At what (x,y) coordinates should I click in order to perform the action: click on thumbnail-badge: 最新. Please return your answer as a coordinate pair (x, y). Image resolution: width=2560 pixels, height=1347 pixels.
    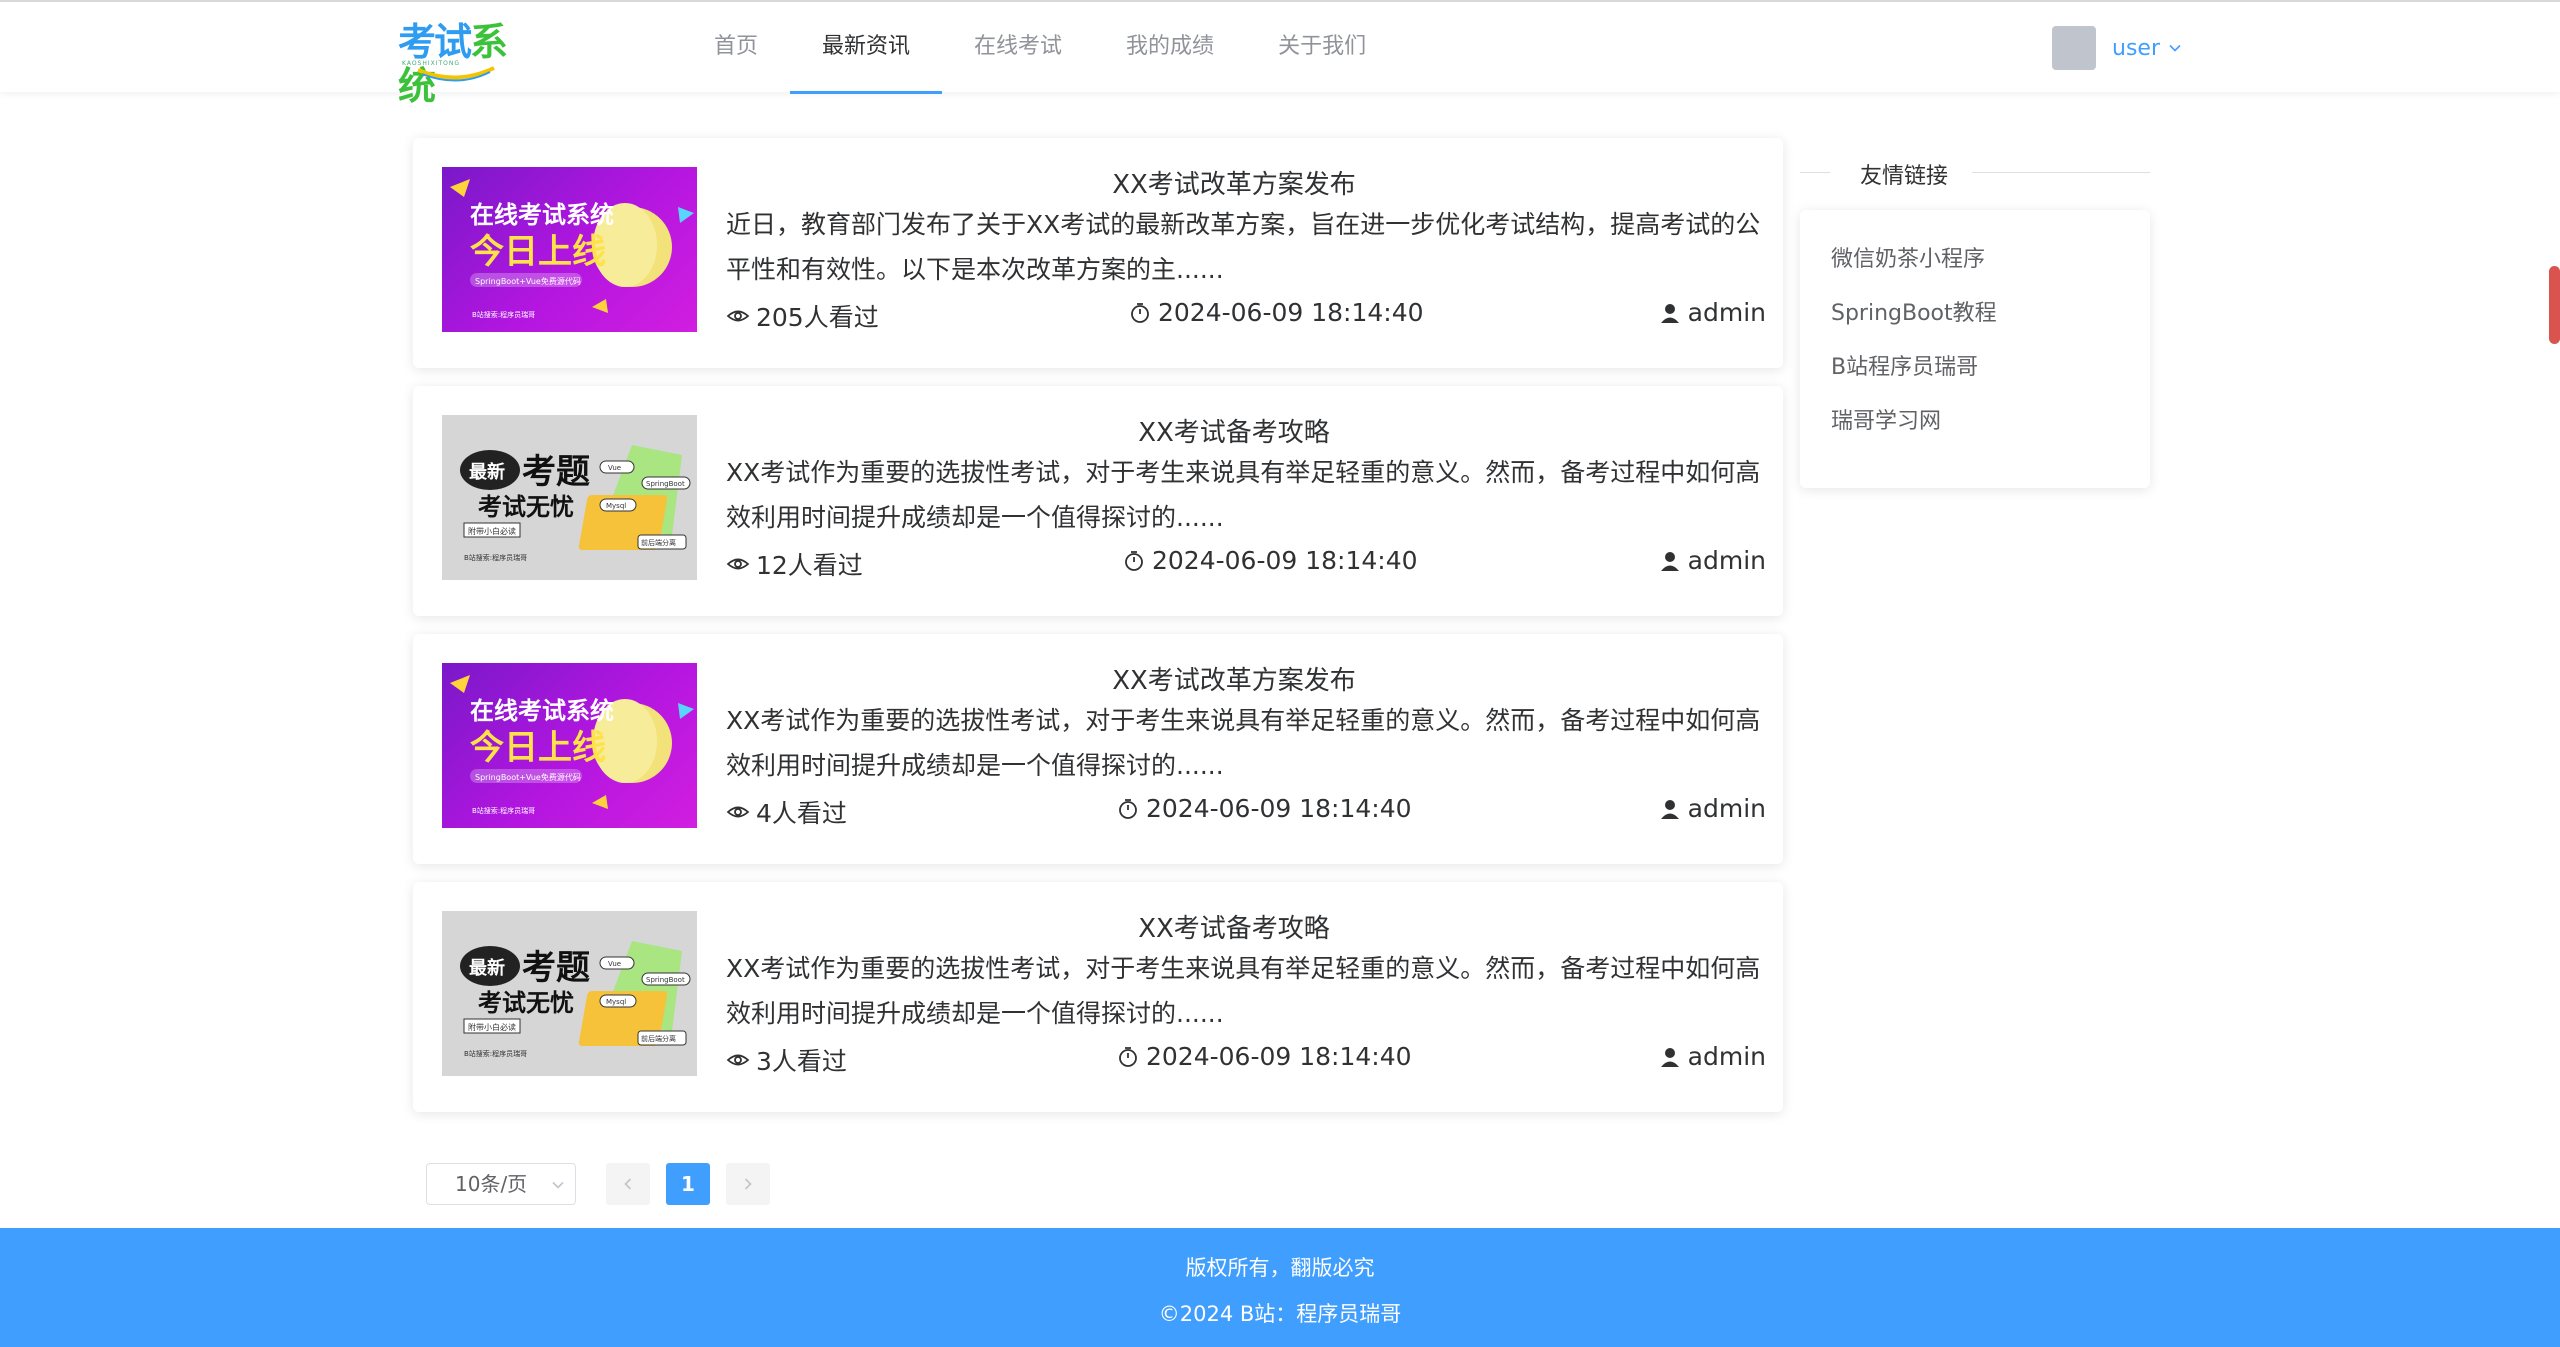
    Looking at the image, I should click on (487, 472).